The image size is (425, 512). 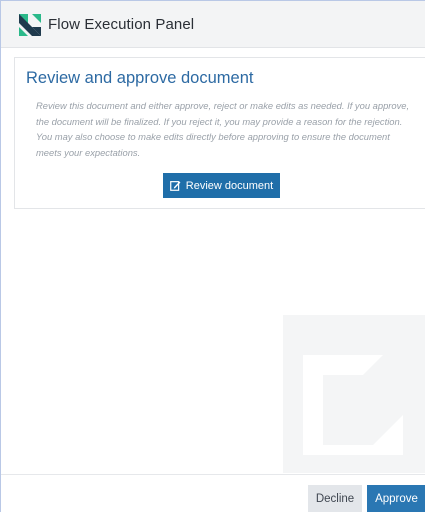 I want to click on edit-icon, so click(x=175, y=186).